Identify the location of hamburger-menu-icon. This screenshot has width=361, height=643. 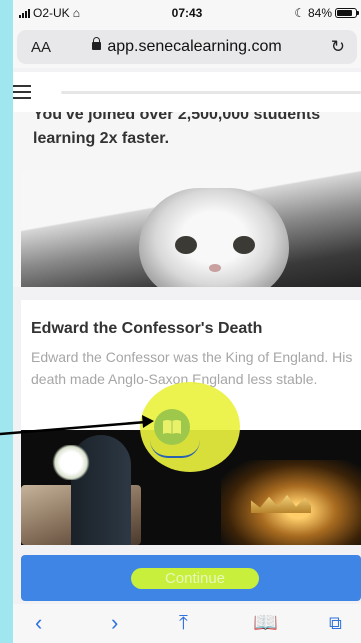
(22, 92).